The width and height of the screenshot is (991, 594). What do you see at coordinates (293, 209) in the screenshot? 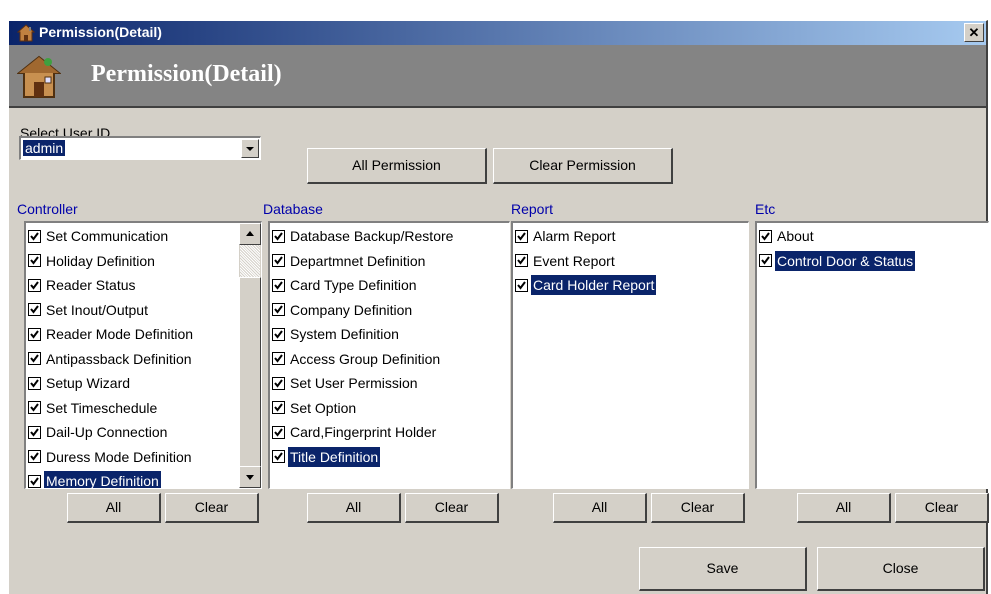
I see `section-label-database: Database` at bounding box center [293, 209].